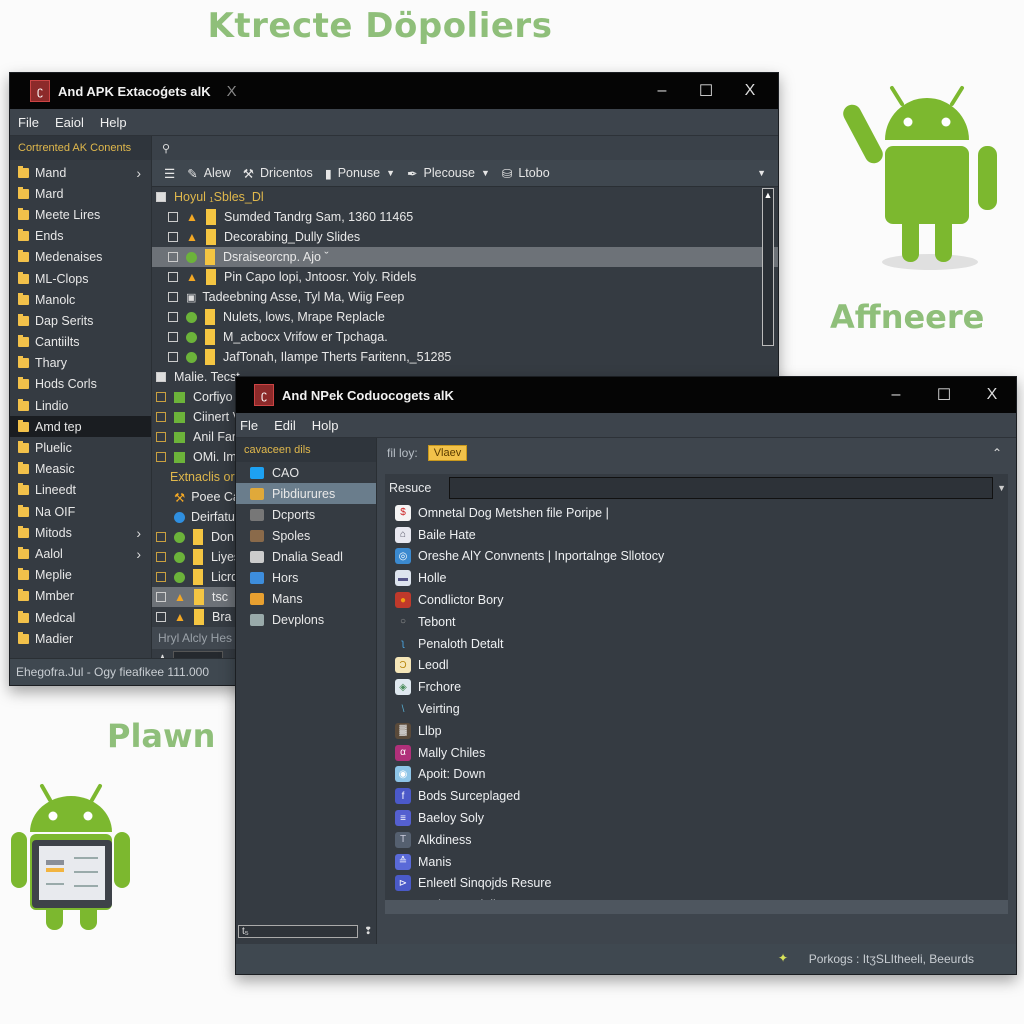 The width and height of the screenshot is (1024, 1024). What do you see at coordinates (526, 173) in the screenshot?
I see `package-button: ⛁ Ltobo` at bounding box center [526, 173].